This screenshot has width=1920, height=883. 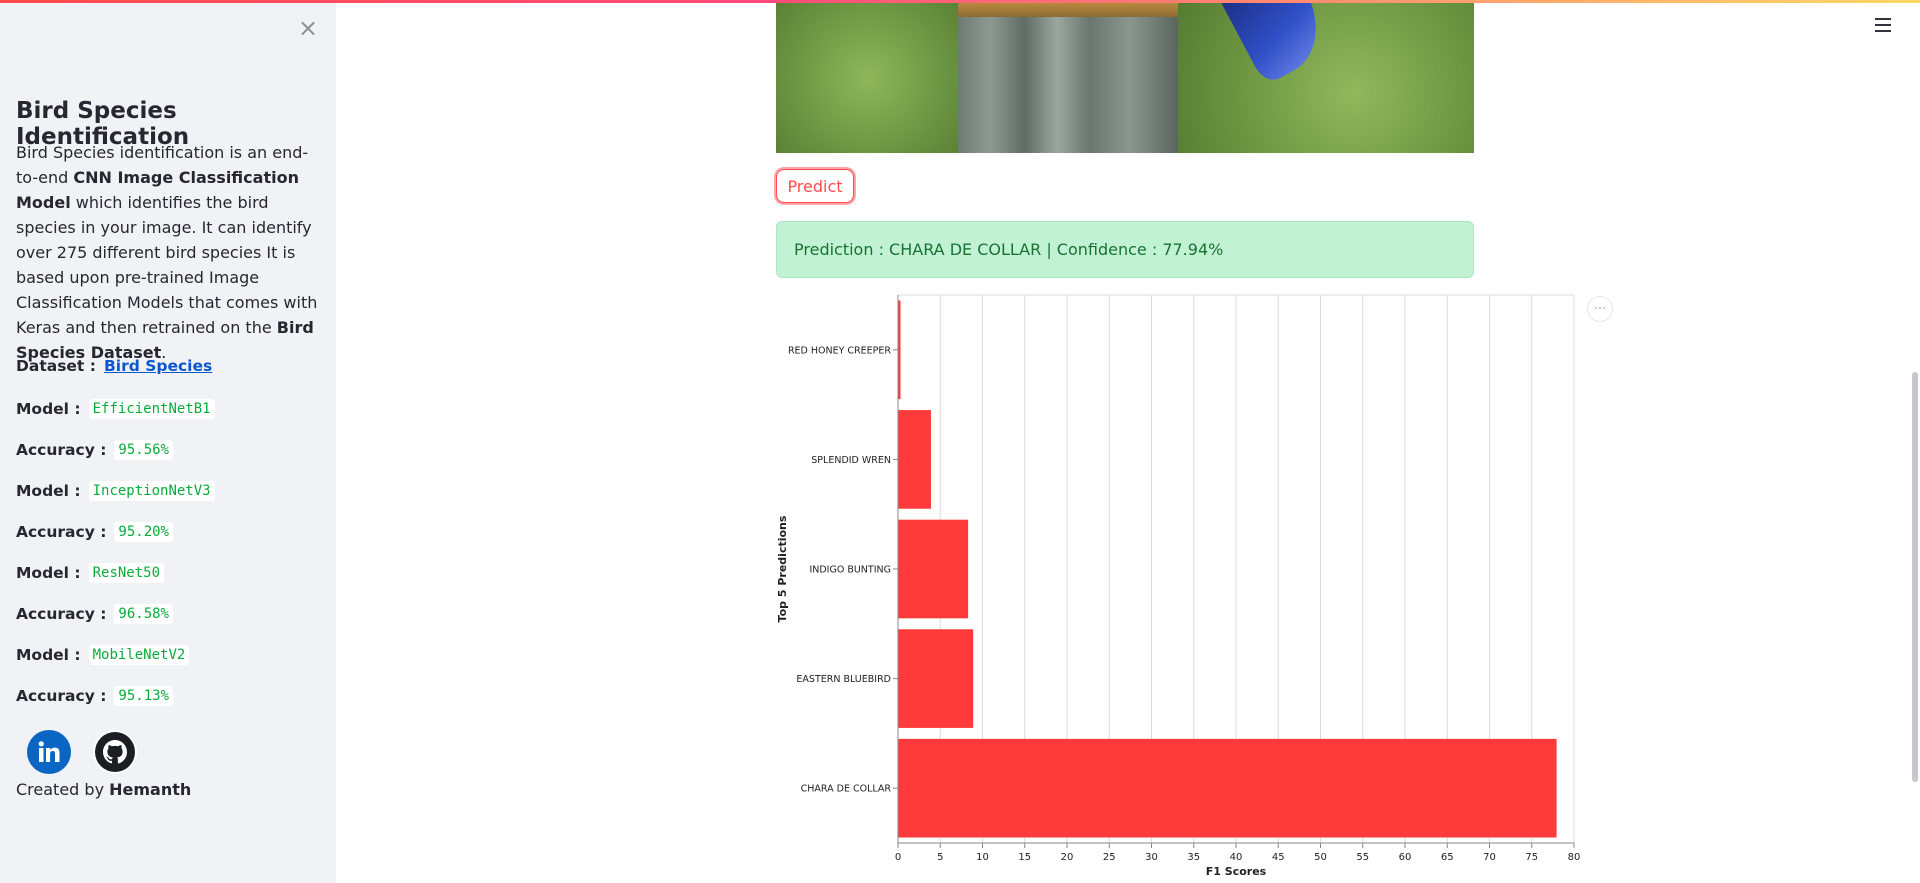 What do you see at coordinates (850, 570) in the screenshot?
I see `y-tick-label: INDIGO BUNTING` at bounding box center [850, 570].